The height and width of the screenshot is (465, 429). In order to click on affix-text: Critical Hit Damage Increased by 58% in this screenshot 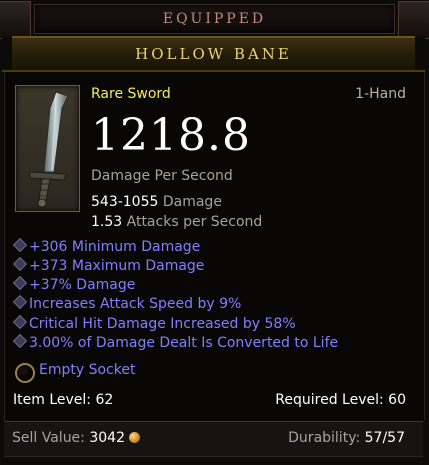, I will do `click(162, 324)`.